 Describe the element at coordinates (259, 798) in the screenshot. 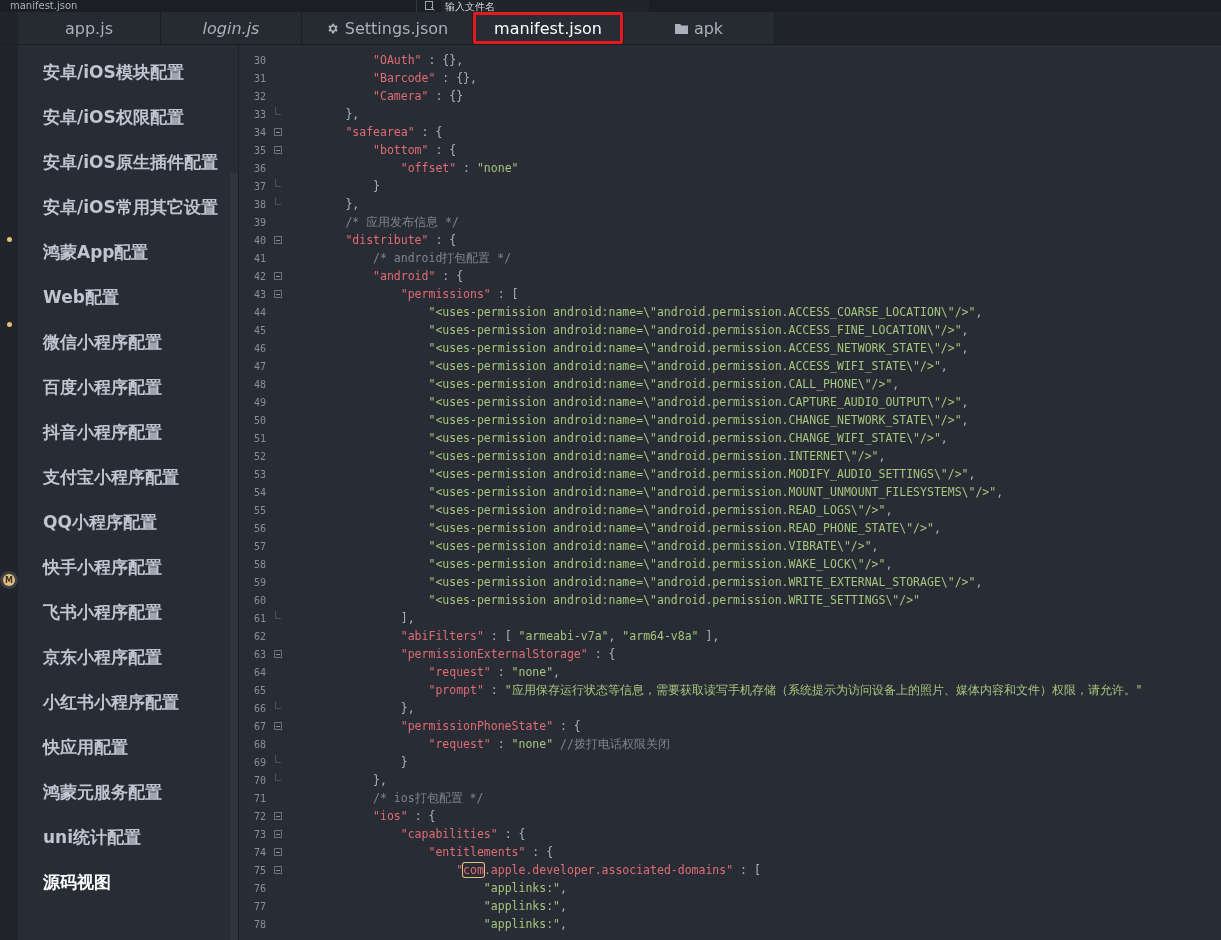

I see `line-number: 71` at that location.